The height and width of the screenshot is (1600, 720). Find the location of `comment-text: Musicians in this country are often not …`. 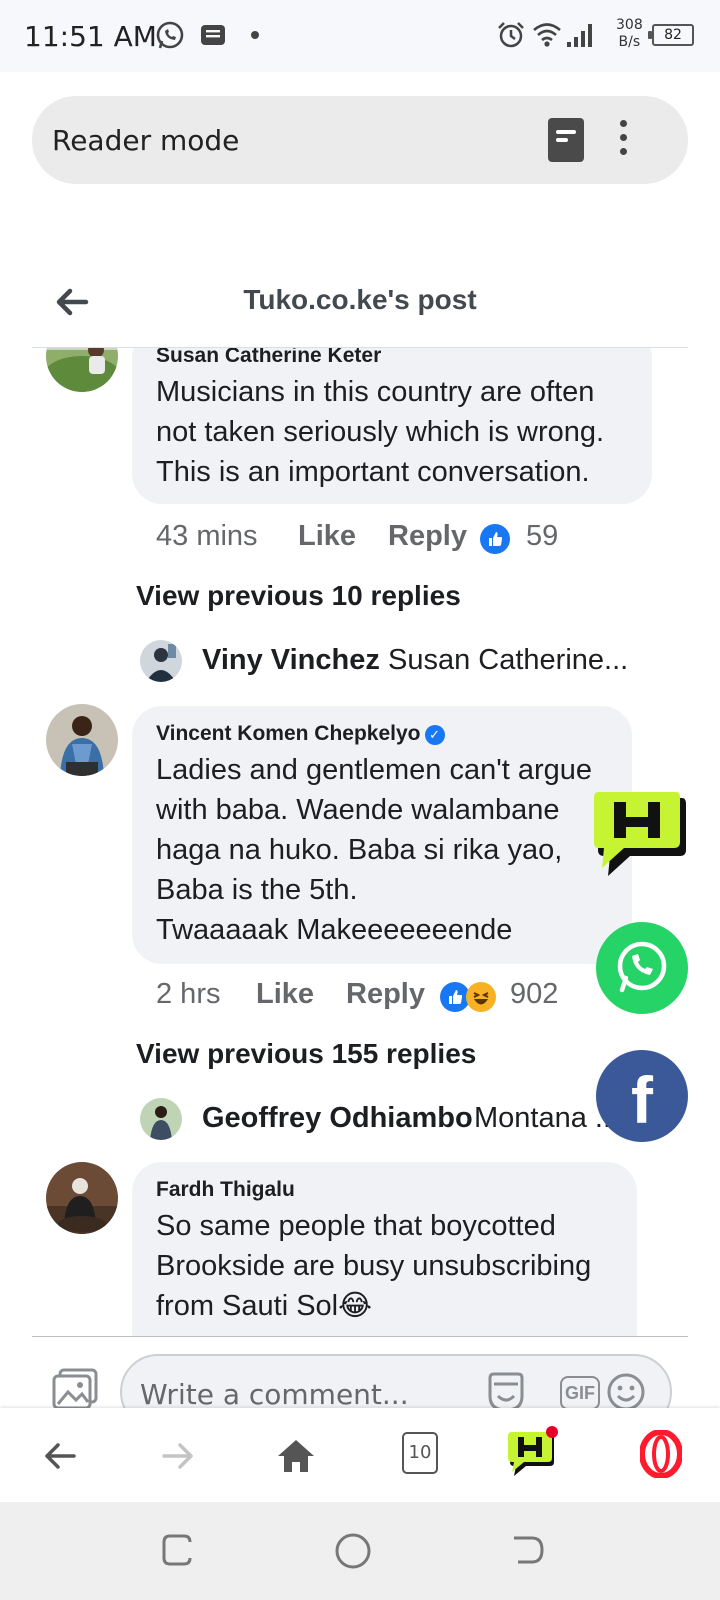

comment-text: Musicians in this country are often not … is located at coordinates (380, 432).